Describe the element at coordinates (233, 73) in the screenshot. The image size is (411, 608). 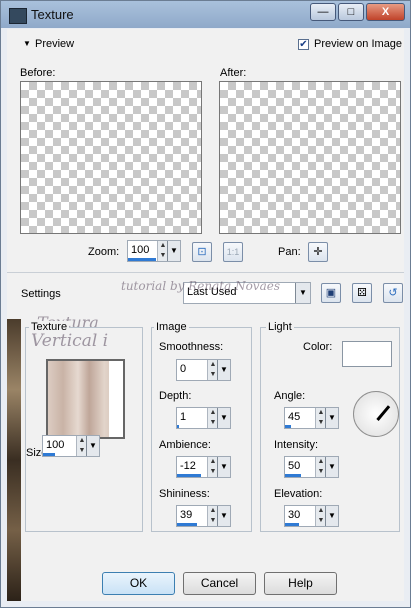
I see `after-label: After:` at that location.